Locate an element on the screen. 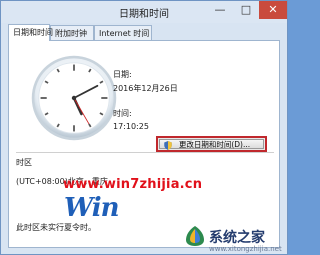 This screenshot has height=255, width=320. date-value: 2016年12月26日 is located at coordinates (145, 88).